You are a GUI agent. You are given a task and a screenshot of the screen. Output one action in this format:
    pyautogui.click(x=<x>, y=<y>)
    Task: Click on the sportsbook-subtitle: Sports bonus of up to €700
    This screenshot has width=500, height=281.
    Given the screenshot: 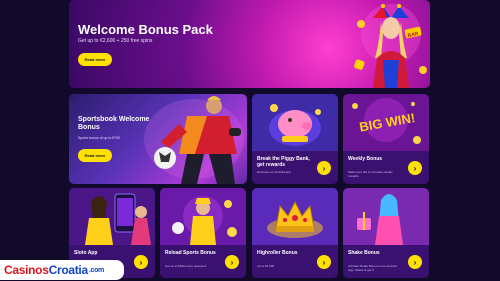 What is the action you would take?
    pyautogui.click(x=99, y=138)
    